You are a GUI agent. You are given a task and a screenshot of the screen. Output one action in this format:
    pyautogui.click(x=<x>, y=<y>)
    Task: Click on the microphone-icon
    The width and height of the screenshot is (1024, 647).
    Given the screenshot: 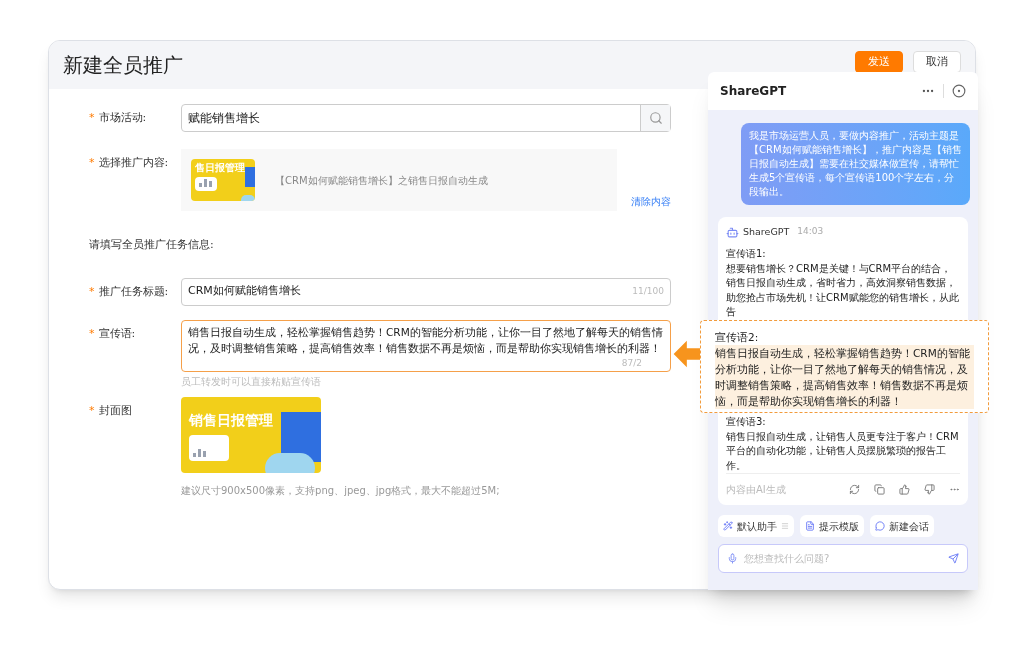 What is the action you would take?
    pyautogui.click(x=732, y=558)
    